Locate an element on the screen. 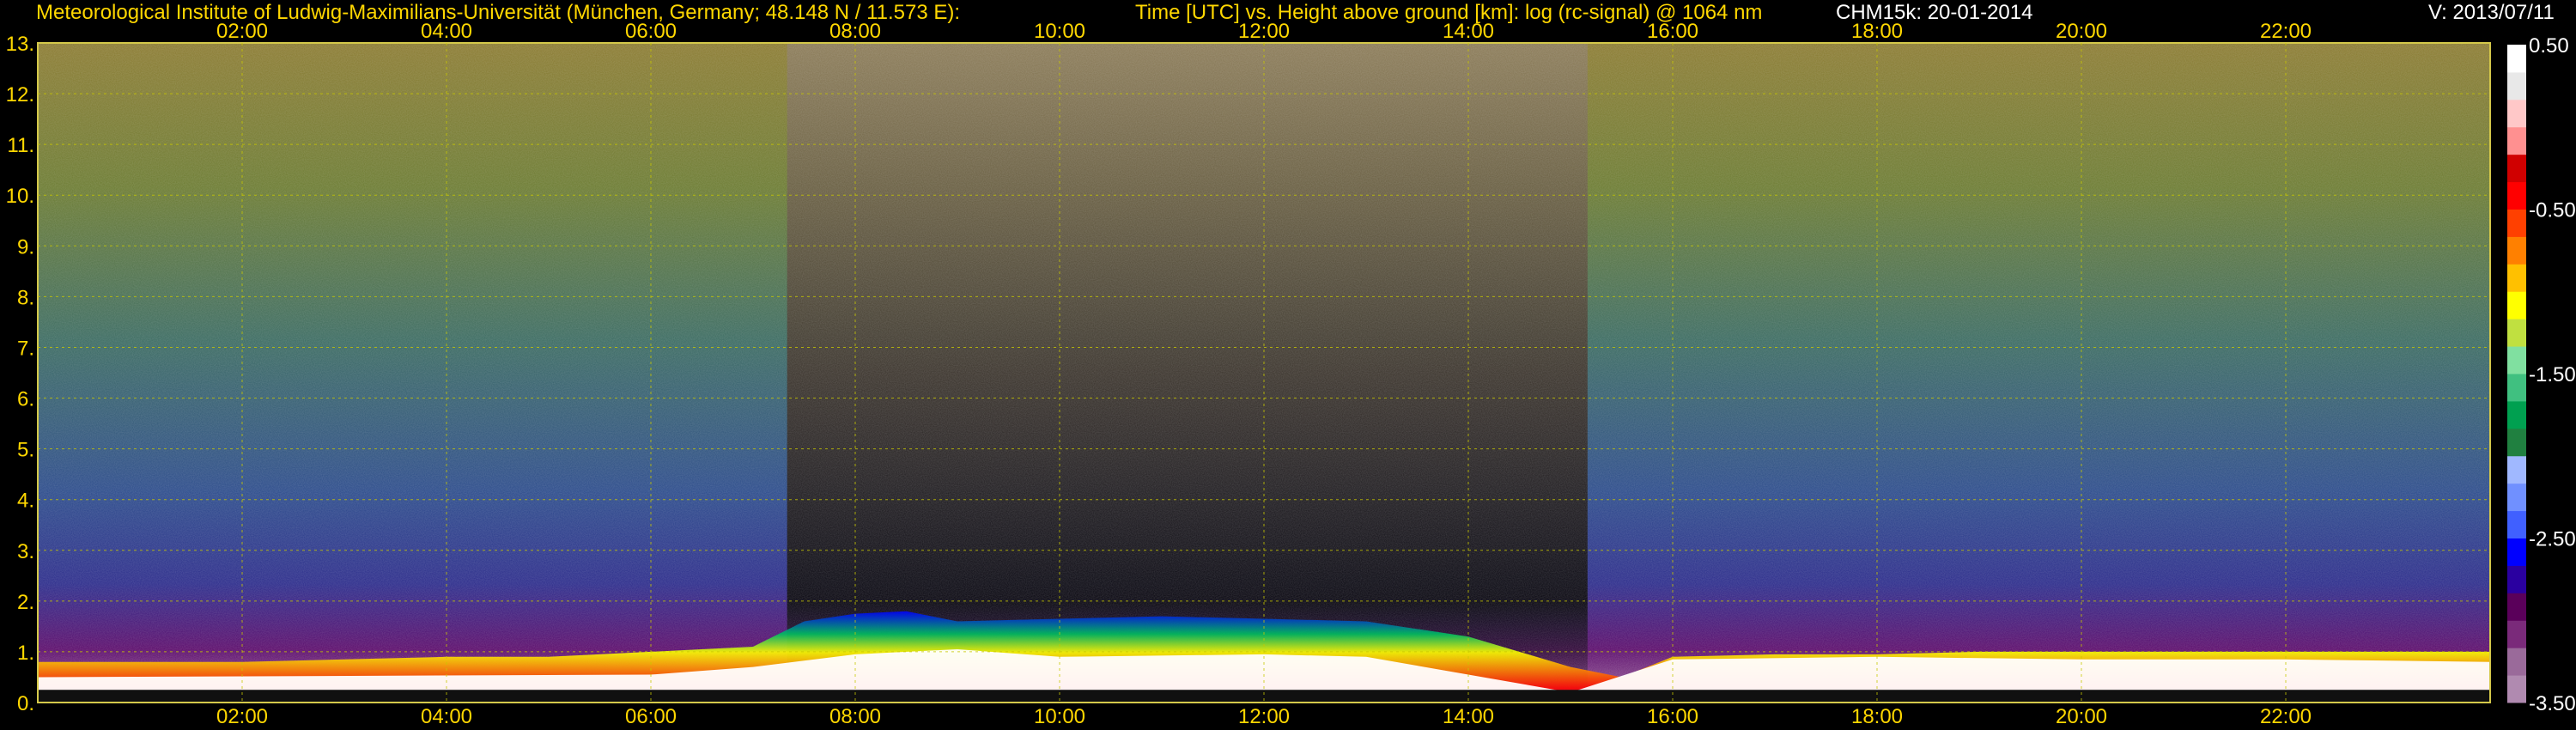 The width and height of the screenshot is (2576, 730). y-tick-label: 8. is located at coordinates (25, 297).